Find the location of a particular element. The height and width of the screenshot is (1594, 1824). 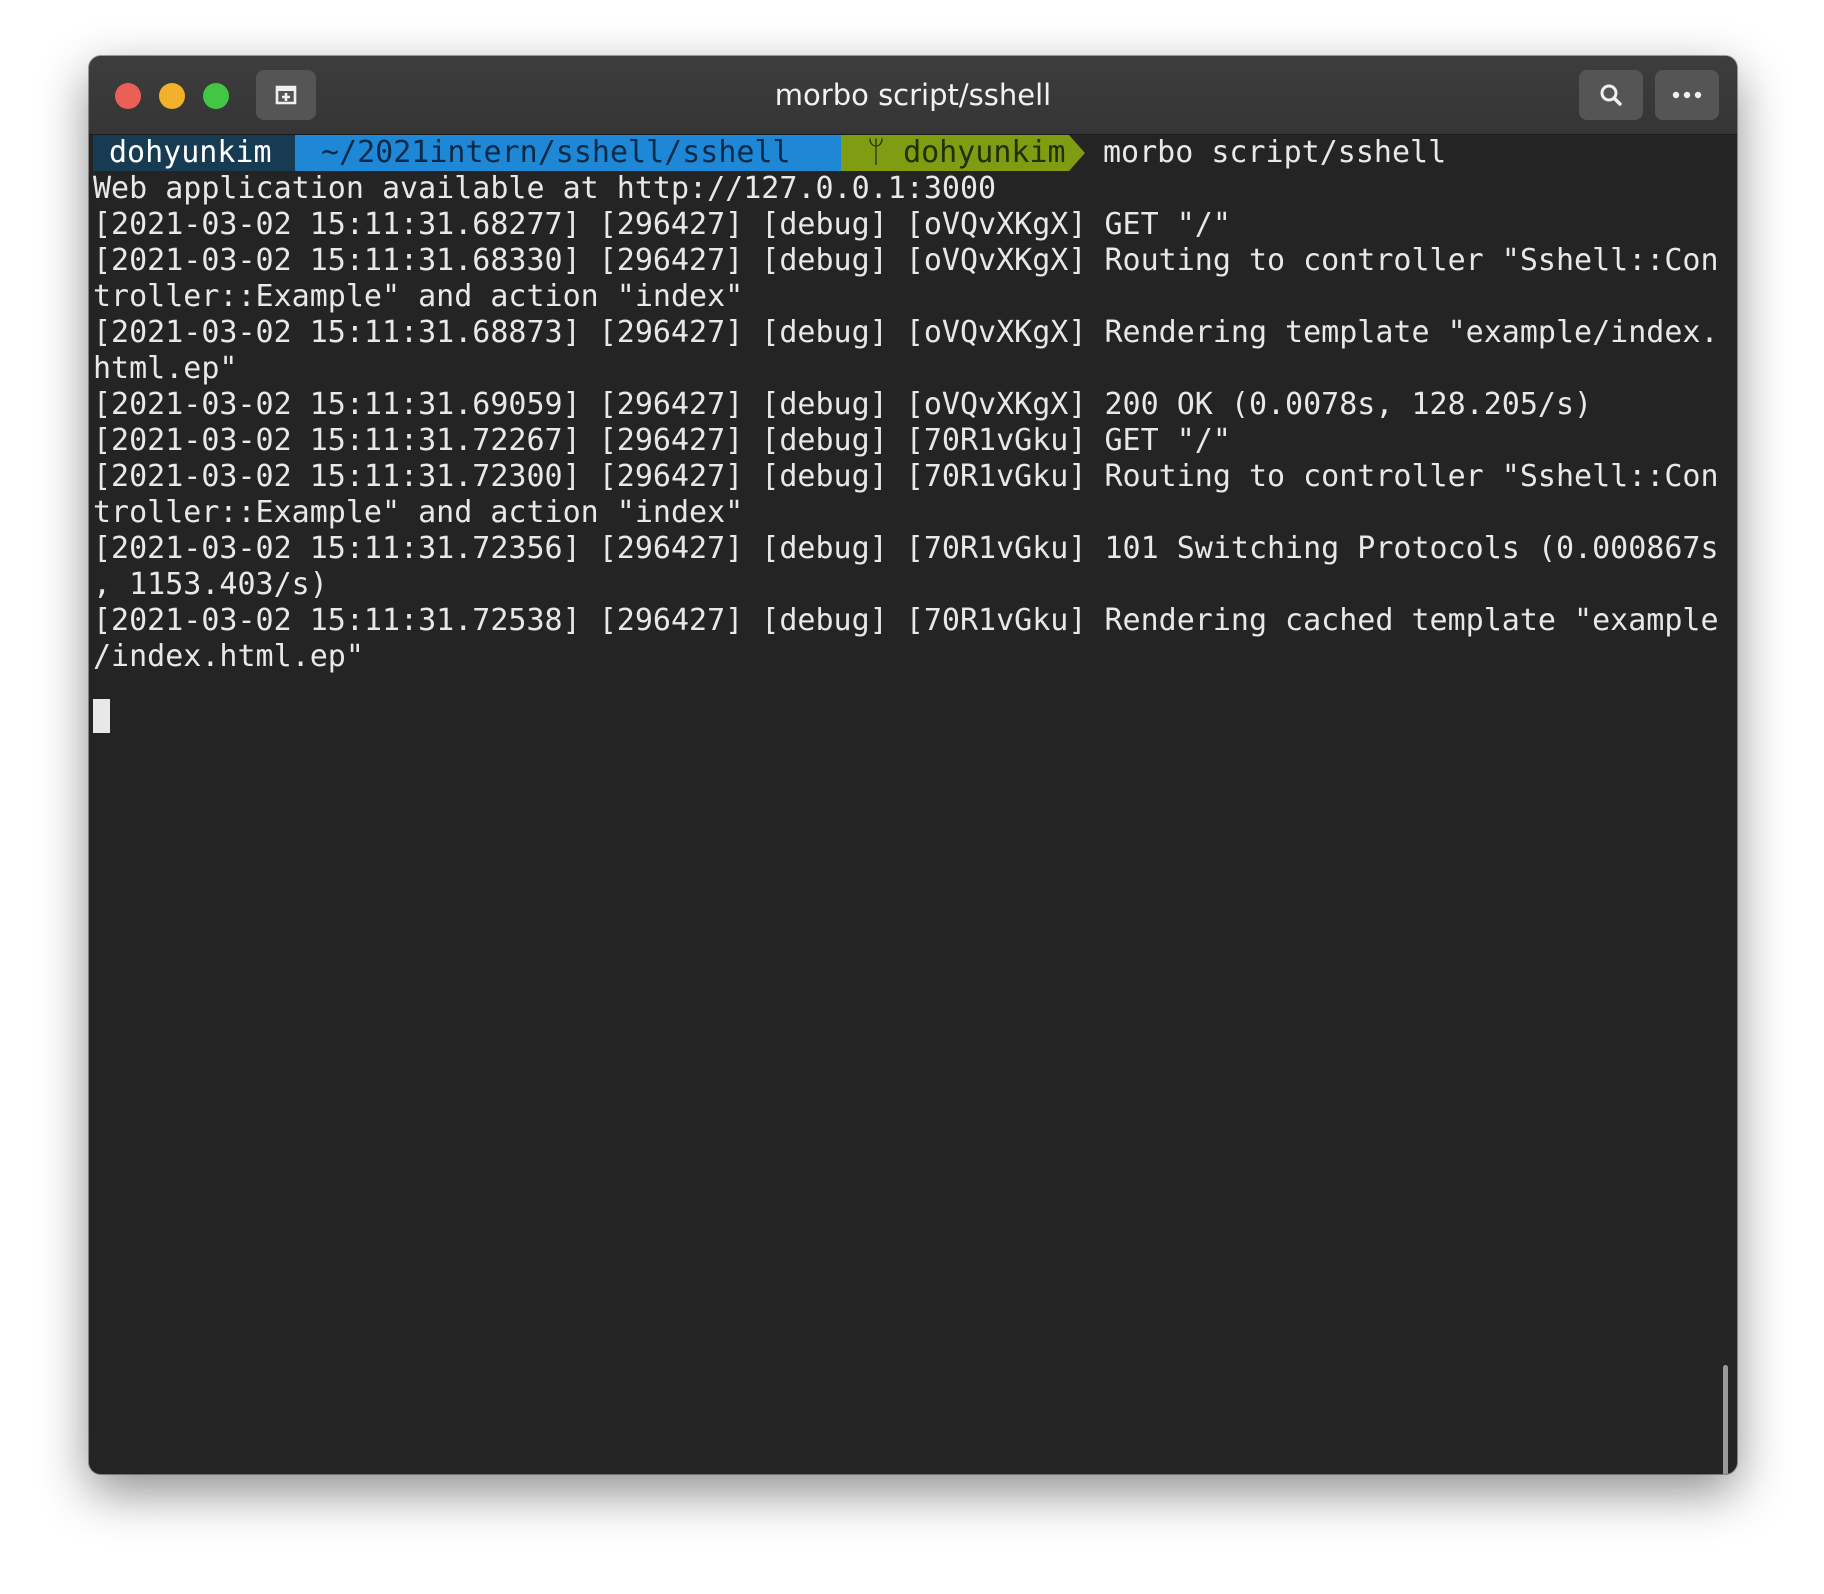

window-title: morbo script/sshell is located at coordinates (913, 95).